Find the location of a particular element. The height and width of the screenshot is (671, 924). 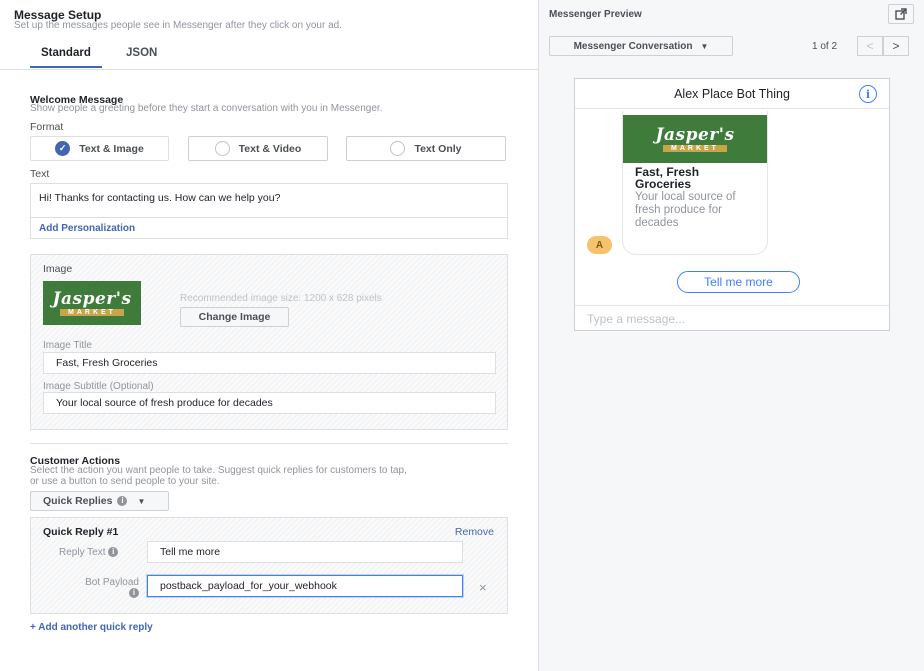

bot-payload-label: Bot Payload i is located at coordinates (105, 588).